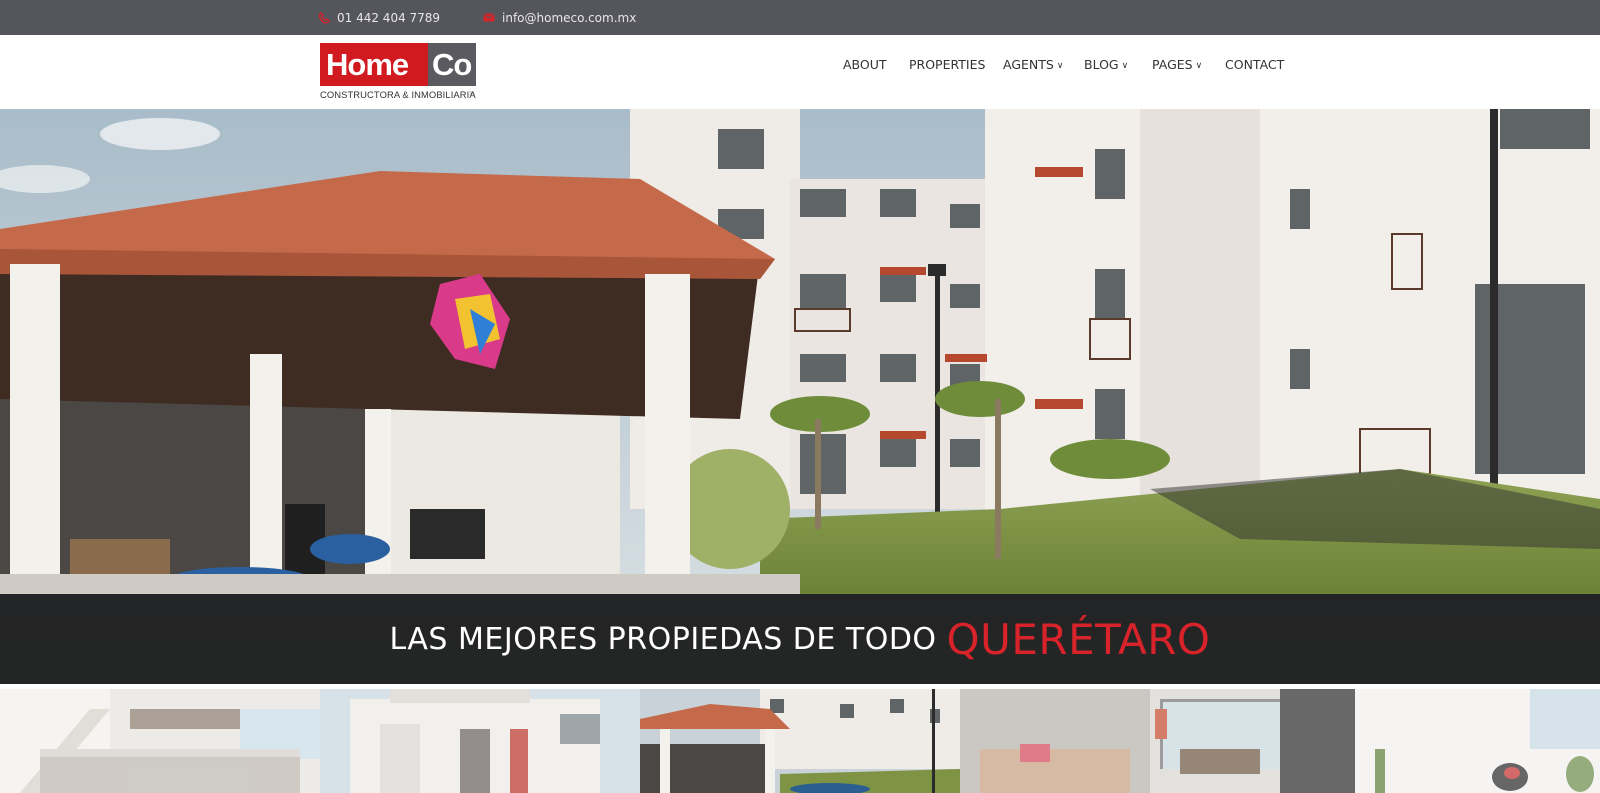 This screenshot has width=1600, height=793. I want to click on thumbnail-terrace, so click(1440, 741).